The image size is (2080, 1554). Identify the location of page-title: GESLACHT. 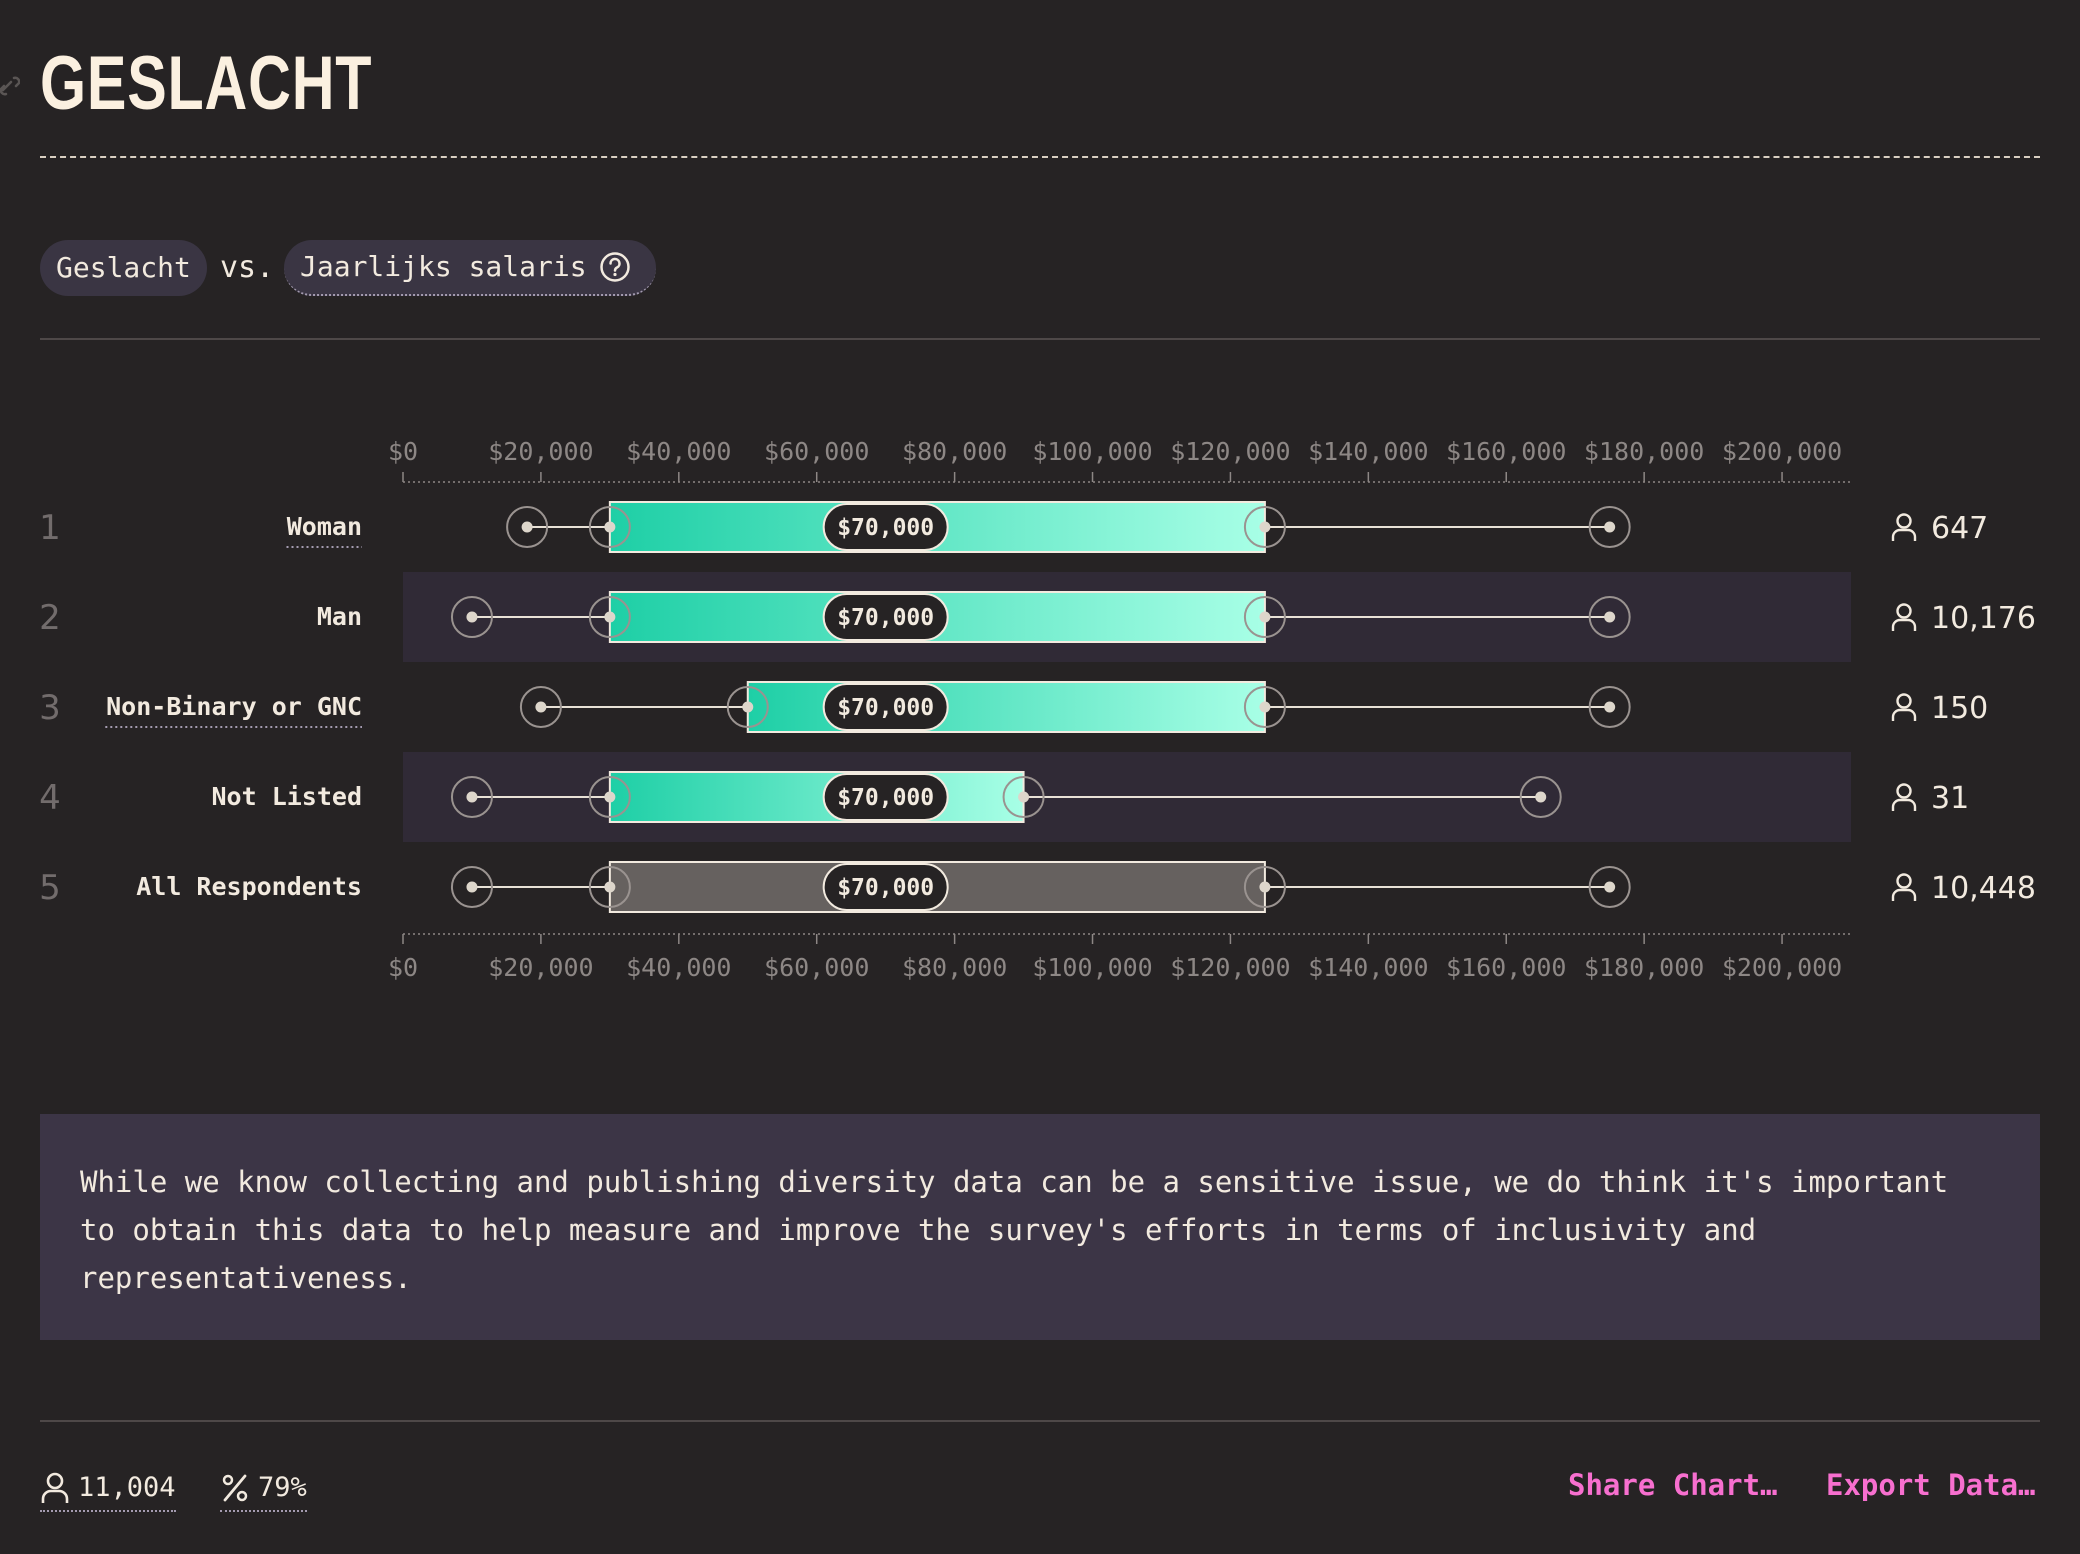
(206, 83).